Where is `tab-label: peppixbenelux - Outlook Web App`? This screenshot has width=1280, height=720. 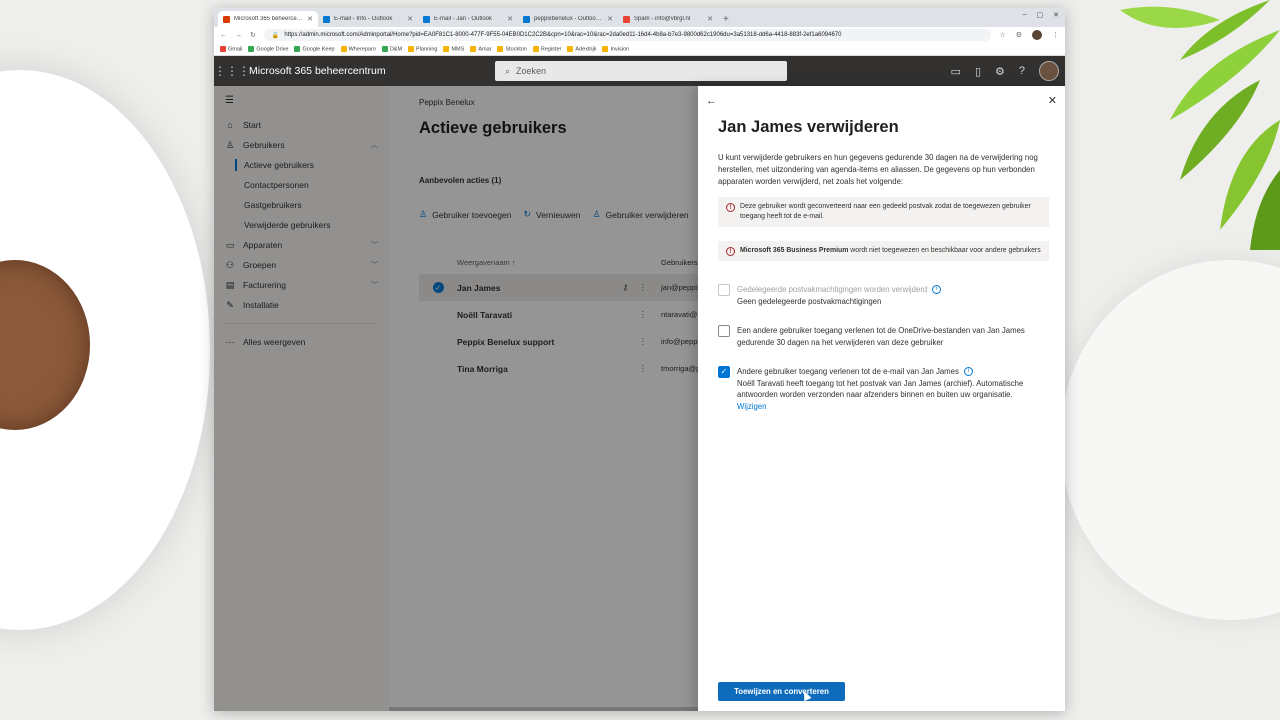 tab-label: peppixbenelux - Outlook Web App is located at coordinates (568, 19).